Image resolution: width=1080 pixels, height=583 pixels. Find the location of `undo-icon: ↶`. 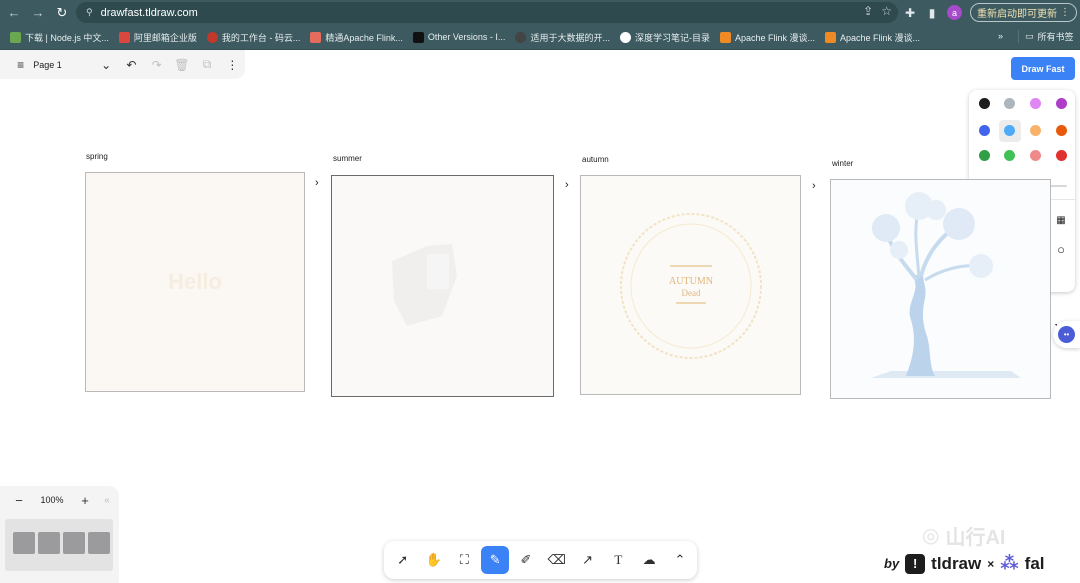

undo-icon: ↶ is located at coordinates (131, 65).